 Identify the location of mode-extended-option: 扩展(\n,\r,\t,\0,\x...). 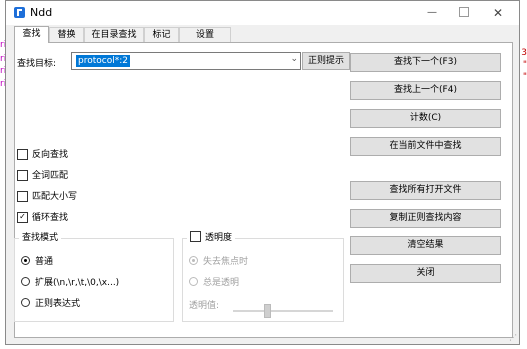
(70, 283).